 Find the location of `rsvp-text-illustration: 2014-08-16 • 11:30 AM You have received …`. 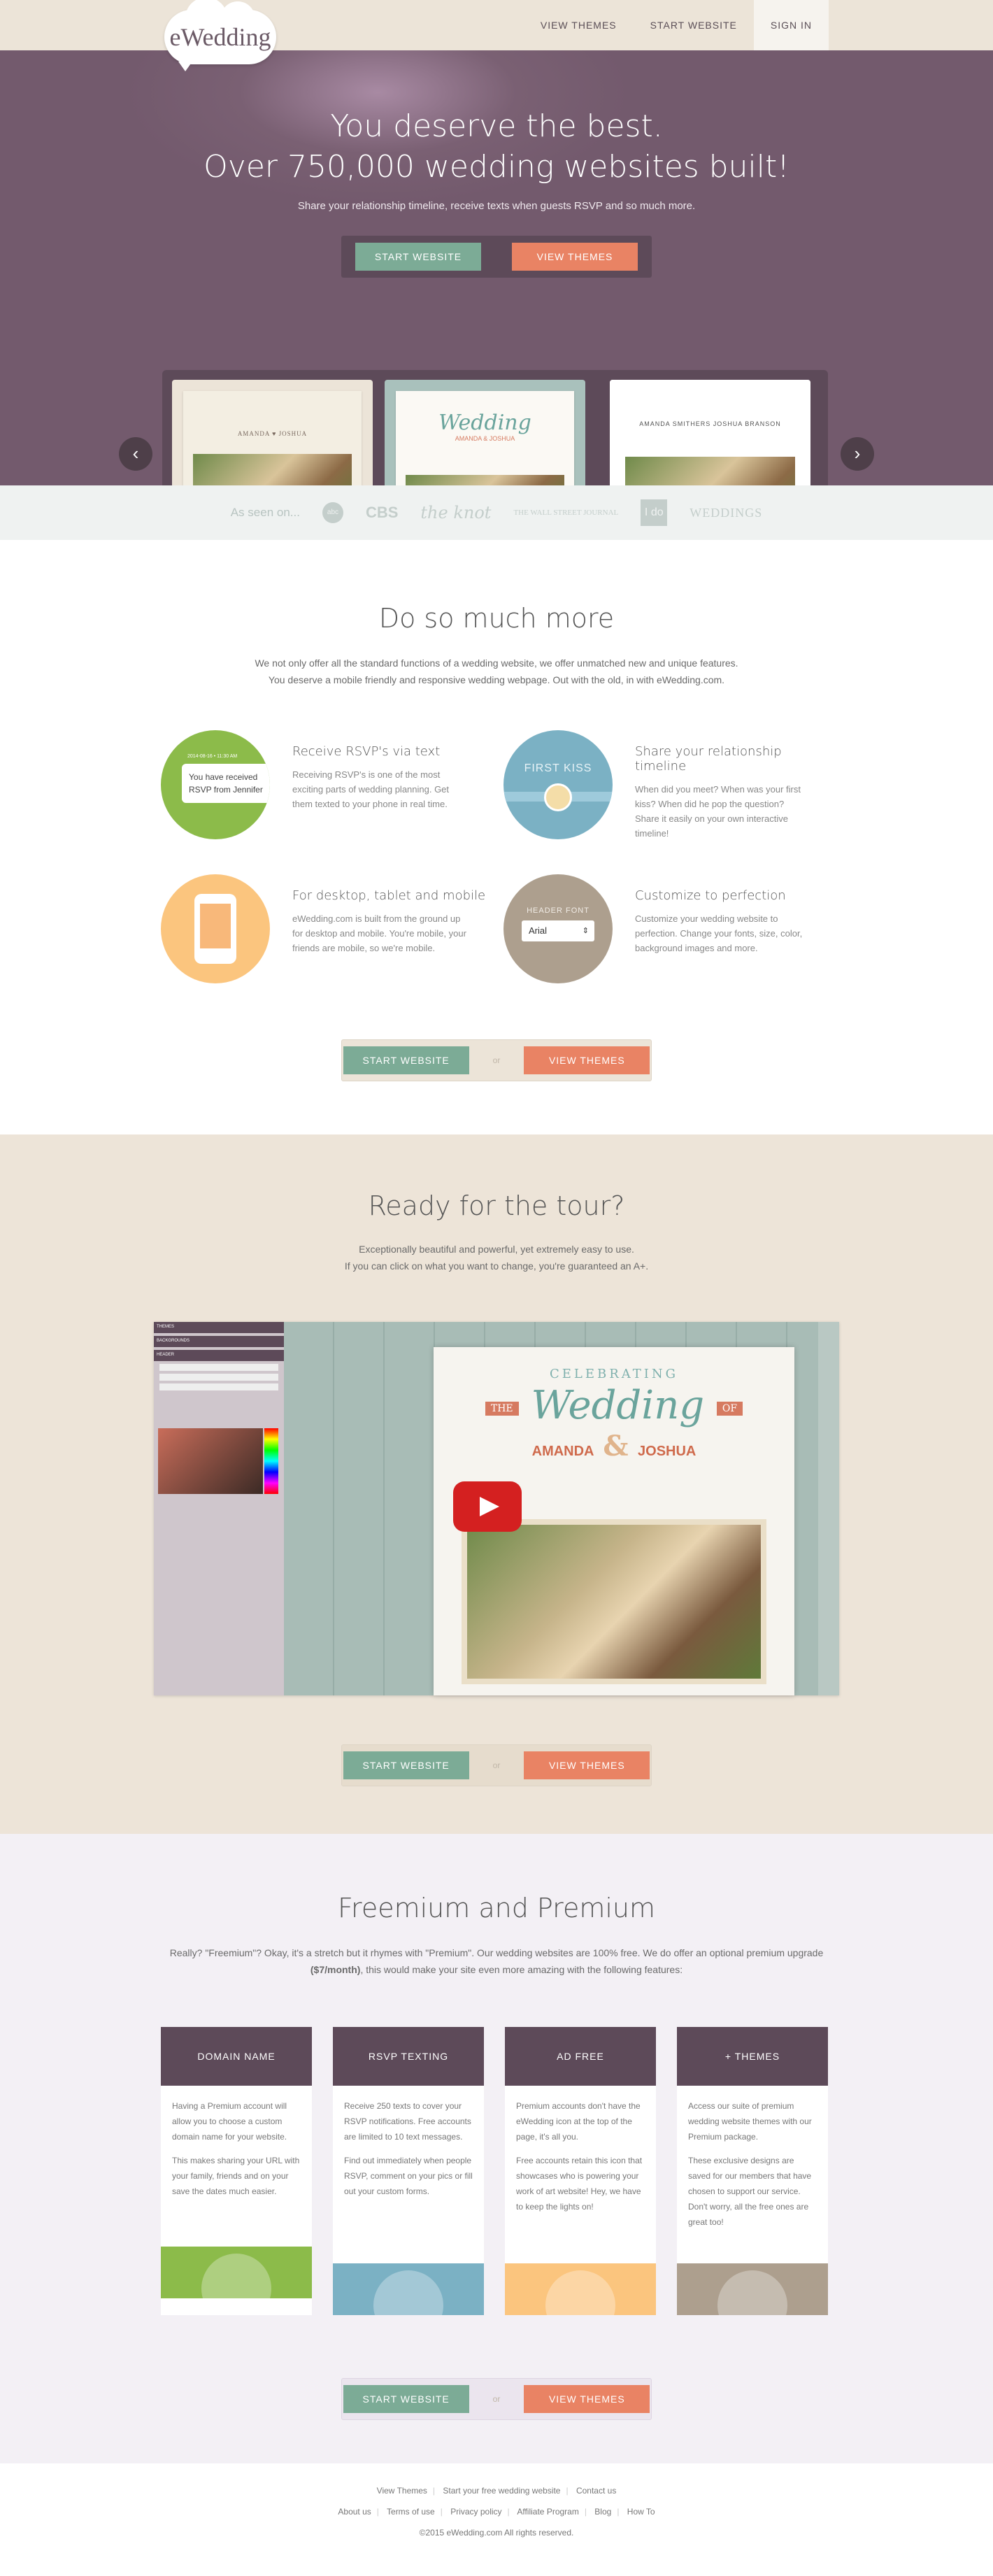

rsvp-text-illustration: 2014-08-16 • 11:30 AM You have received … is located at coordinates (215, 784).